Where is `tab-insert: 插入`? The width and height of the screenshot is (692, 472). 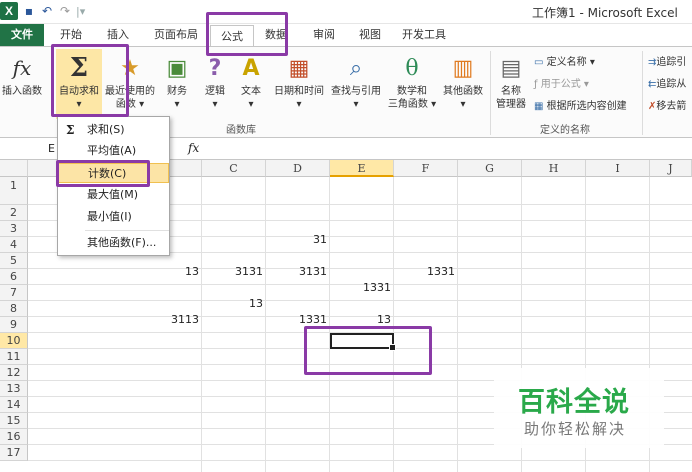 tab-insert: 插入 is located at coordinates (118, 35).